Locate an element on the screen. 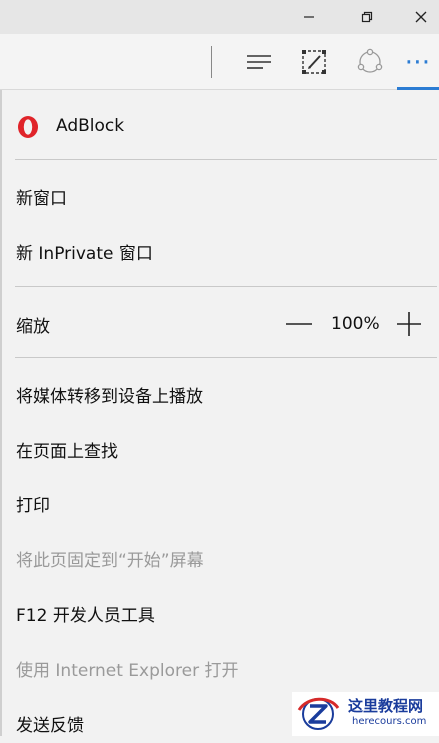  zoom-out-button is located at coordinates (299, 324).